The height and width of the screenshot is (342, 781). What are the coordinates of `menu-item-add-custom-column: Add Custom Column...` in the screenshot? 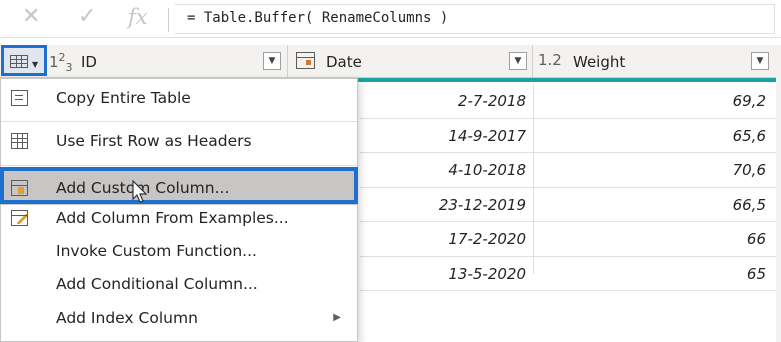 It's located at (179, 188).